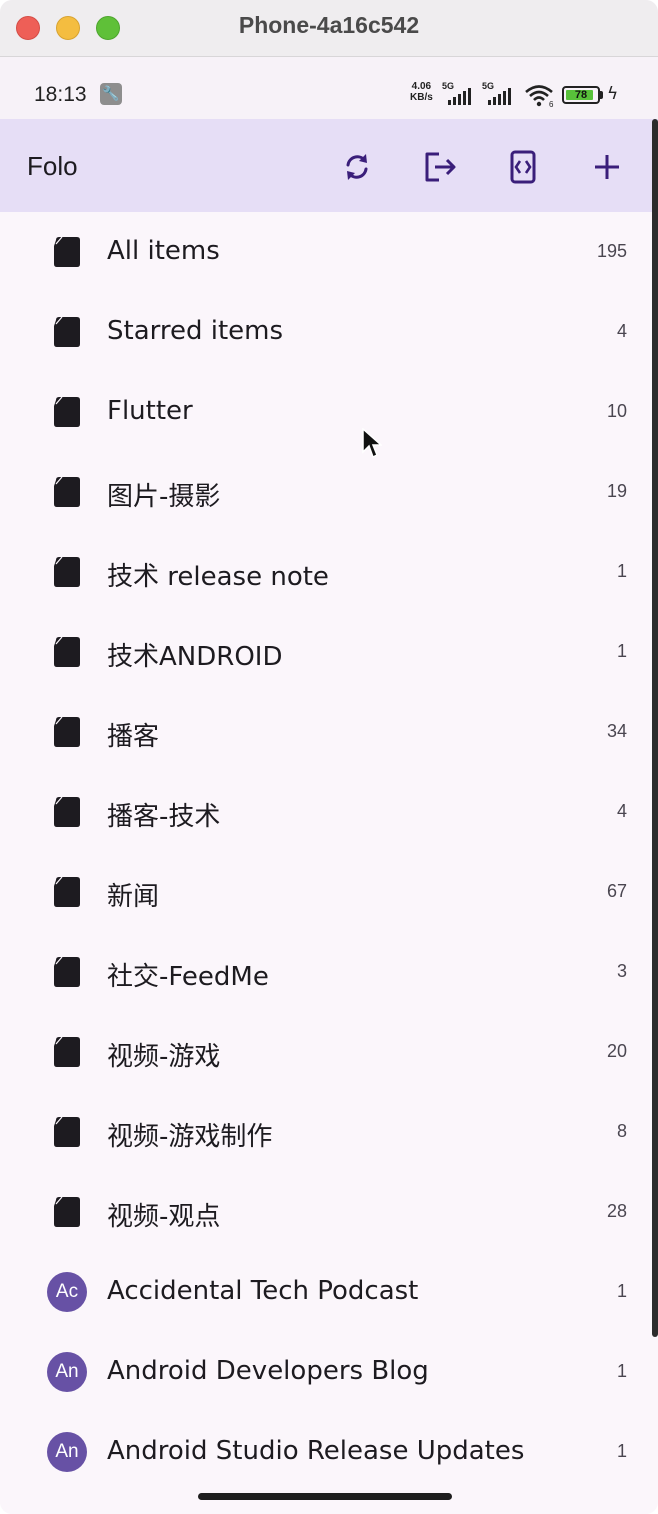  Describe the element at coordinates (164, 1217) in the screenshot. I see `row-label: 视频-观点` at that location.